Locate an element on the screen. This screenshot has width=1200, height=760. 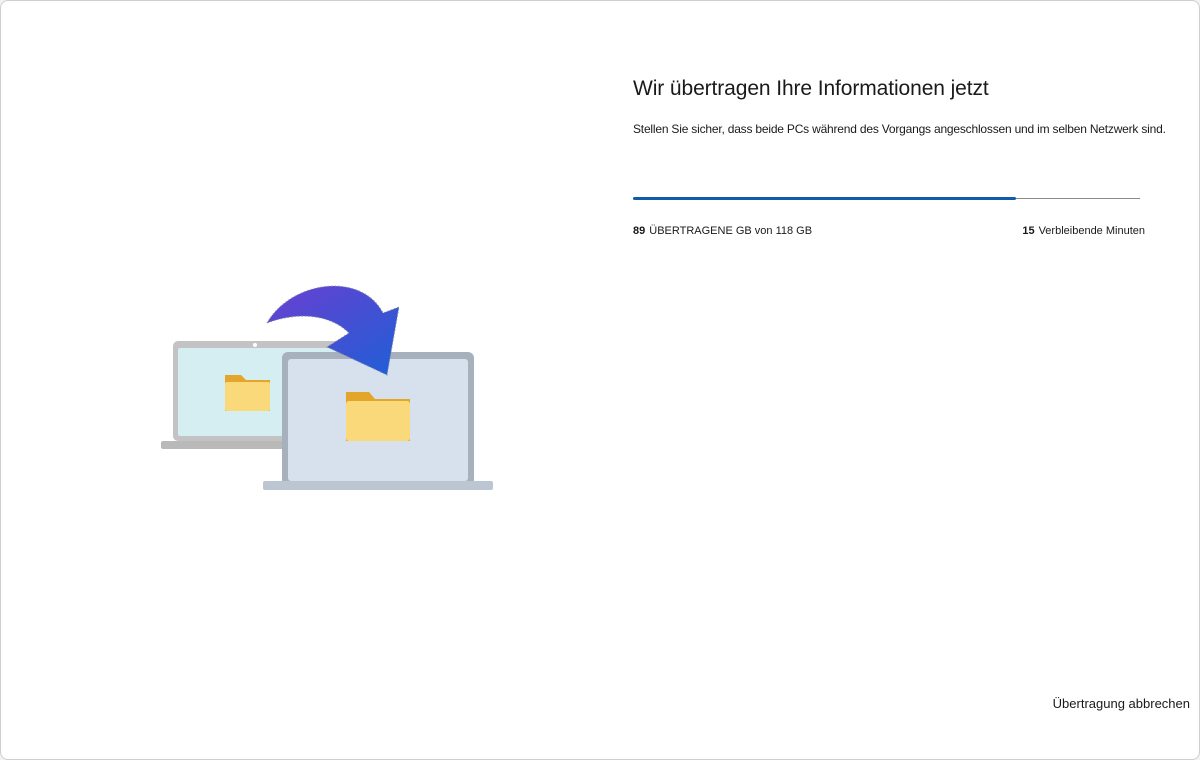
cancel-transfer-button: Übertragung abbrechen is located at coordinates (1121, 703).